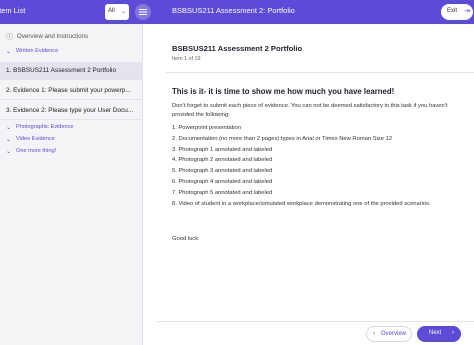  I want to click on list-item: 7. Photograph 5 annotated and labeled, so click(222, 192).